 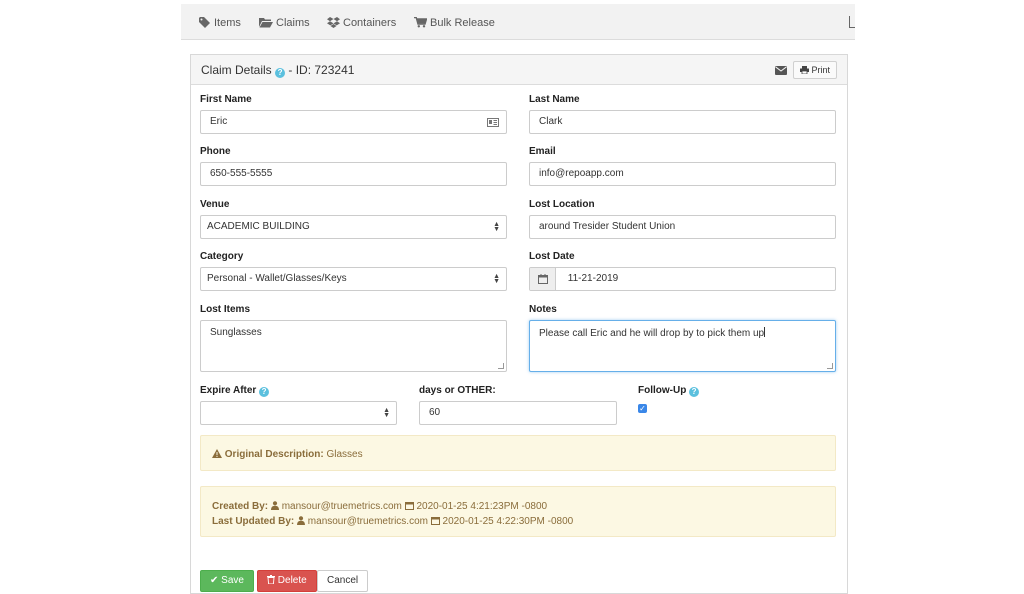 I want to click on trash-icon, so click(x=271, y=580).